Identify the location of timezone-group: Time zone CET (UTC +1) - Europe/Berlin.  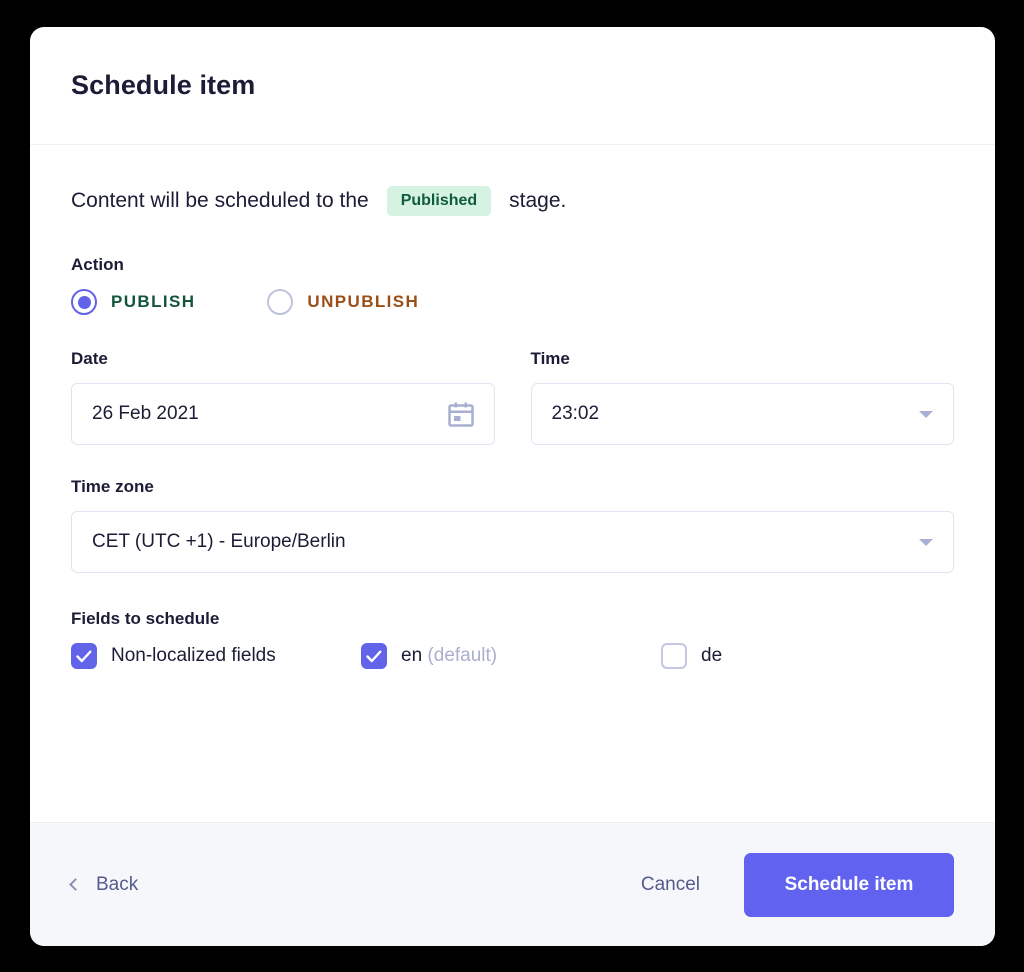
(512, 525).